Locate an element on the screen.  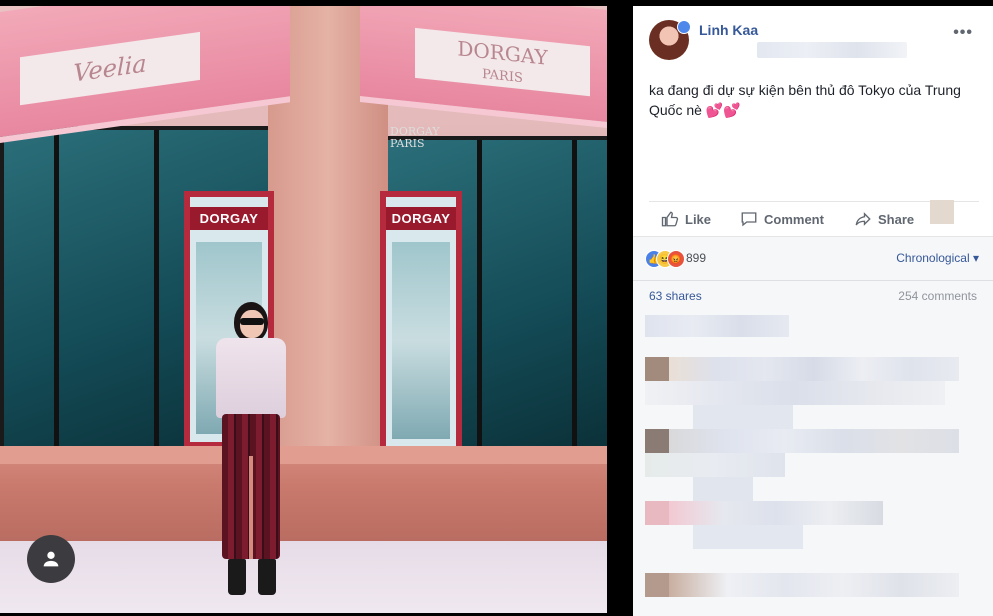
sort-dropdown: Chronological ▾ is located at coordinates (937, 258).